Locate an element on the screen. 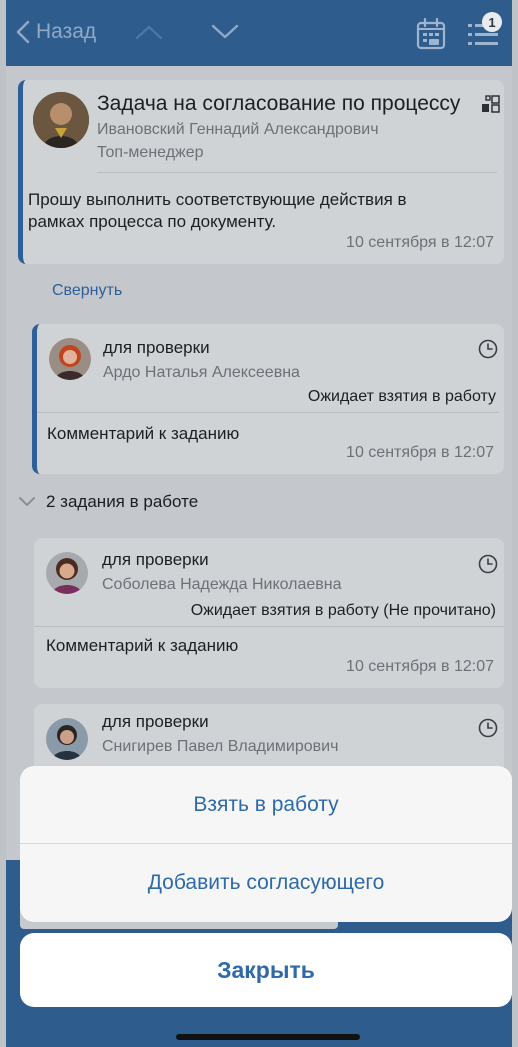  task-status: Ожидает взятия в работу is located at coordinates (401, 396).